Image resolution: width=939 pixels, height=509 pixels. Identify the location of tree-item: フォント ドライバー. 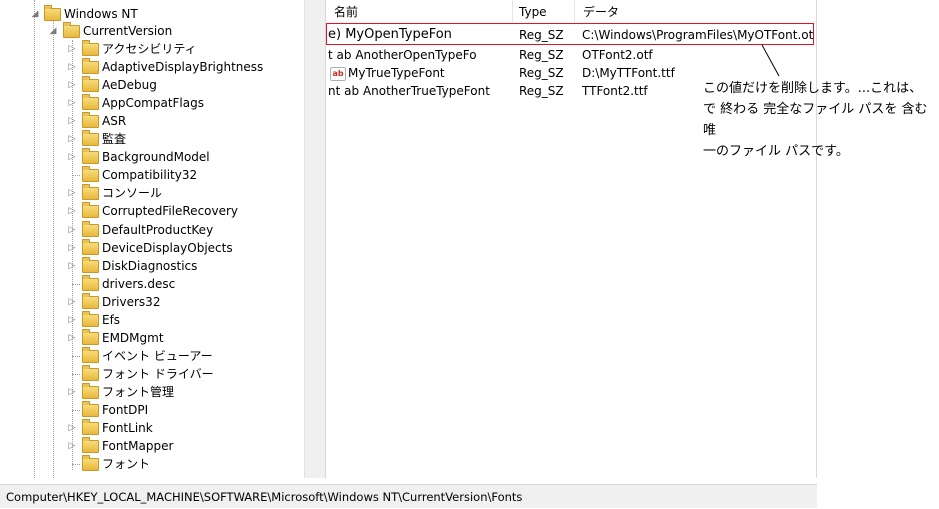
(150, 373).